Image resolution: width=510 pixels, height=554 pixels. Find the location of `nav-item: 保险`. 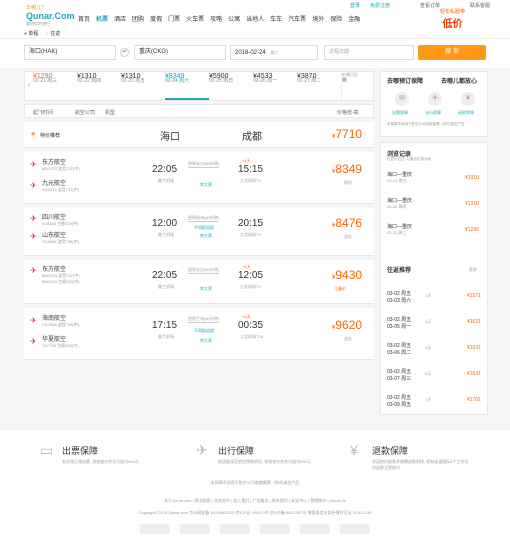

nav-item: 保险 is located at coordinates (336, 18).